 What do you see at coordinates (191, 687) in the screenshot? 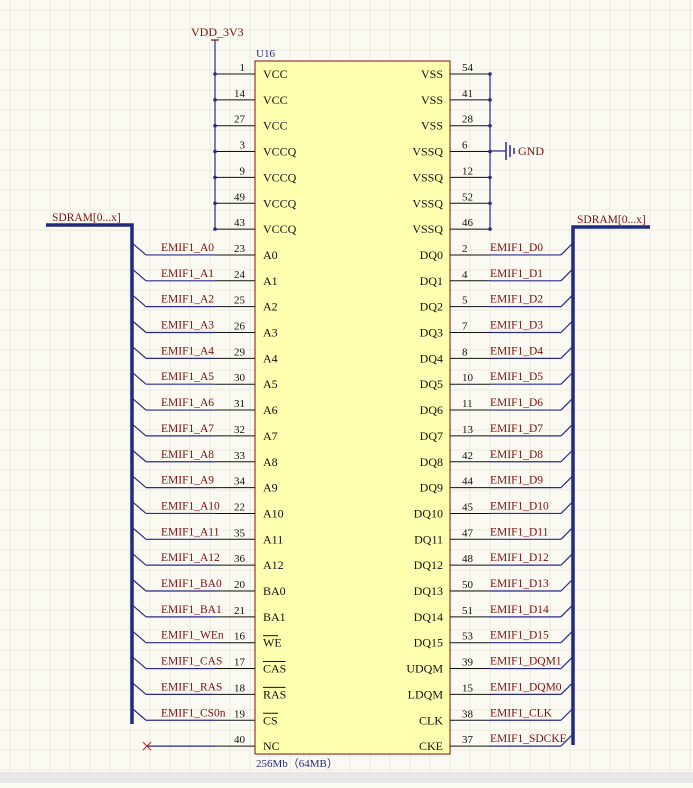
I see `net-label: EMIF1_RAS` at bounding box center [191, 687].